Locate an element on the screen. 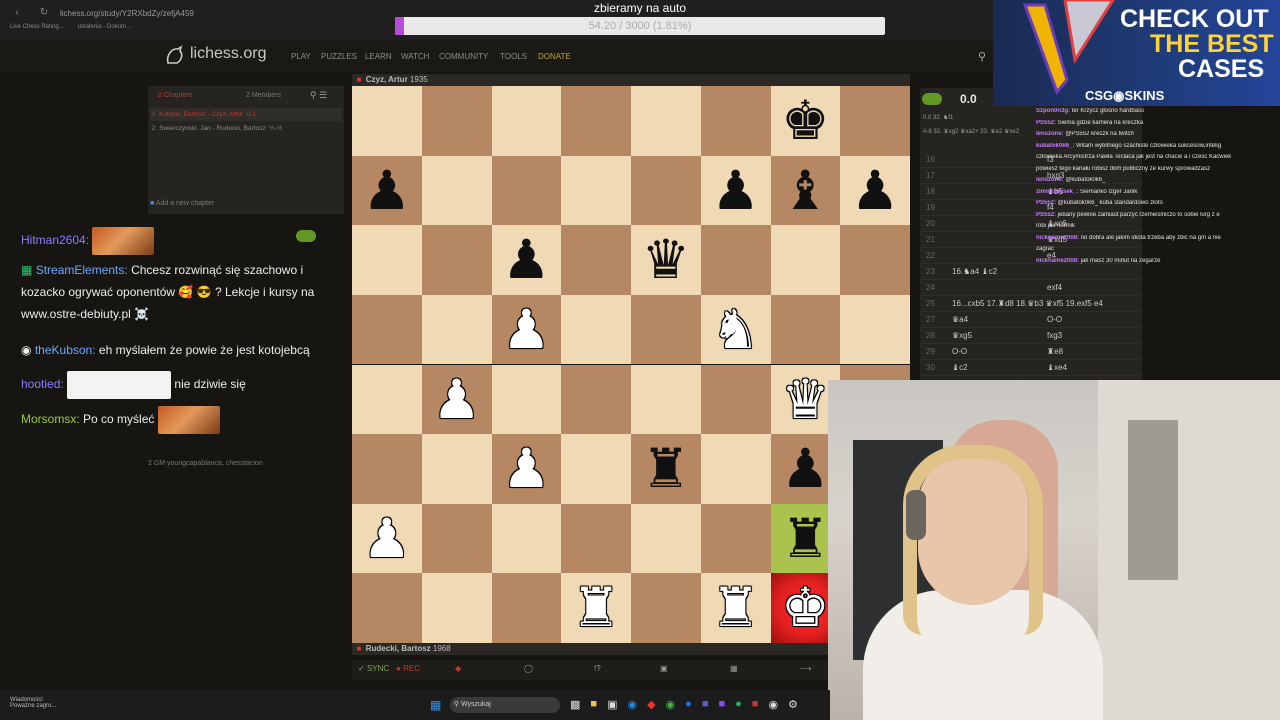  move-row: 30 ♝c2 ♝xe4 is located at coordinates (1031, 368).